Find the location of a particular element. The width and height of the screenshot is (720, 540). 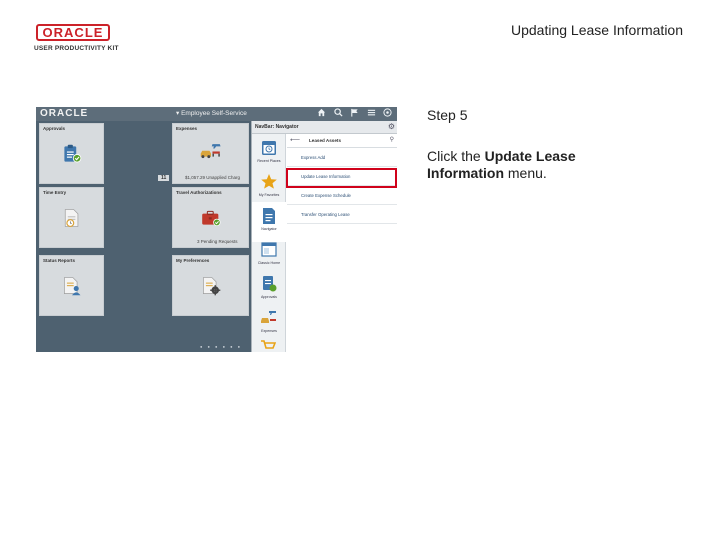

shopping-cart-icon is located at coordinates (268, 345).